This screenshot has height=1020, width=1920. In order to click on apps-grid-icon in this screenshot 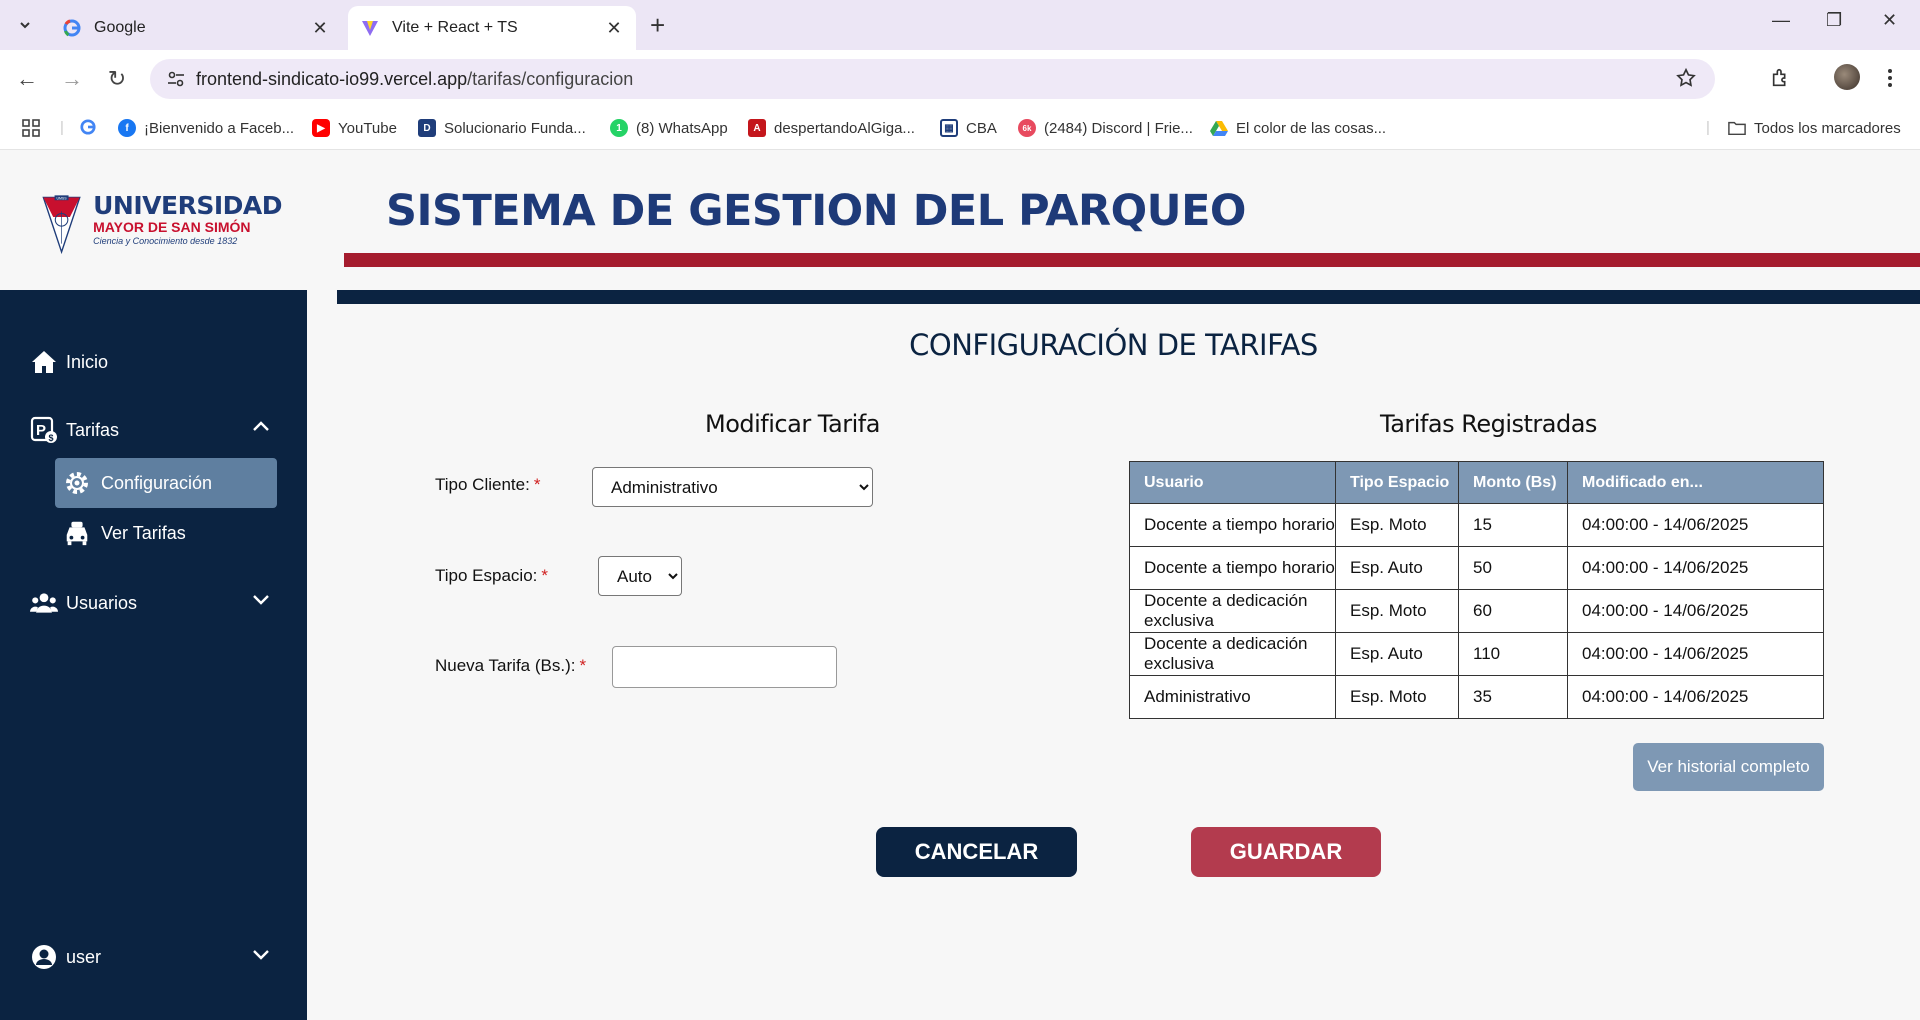, I will do `click(31, 128)`.